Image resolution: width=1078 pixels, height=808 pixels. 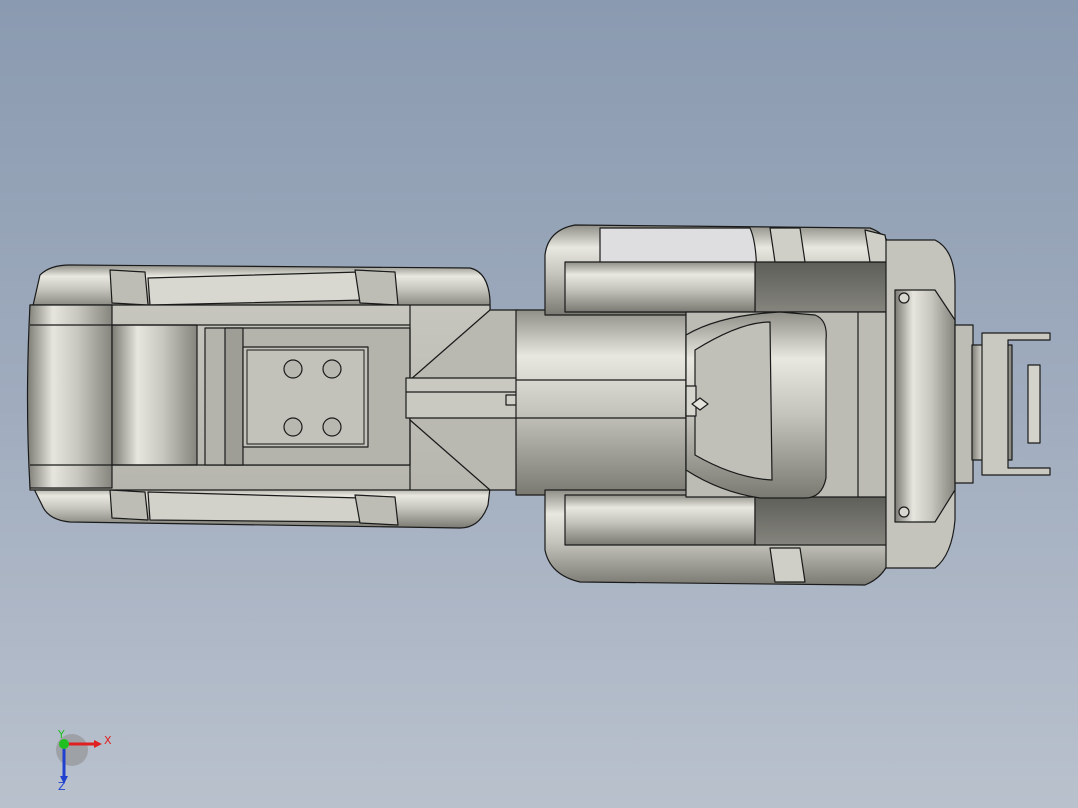 What do you see at coordinates (61, 734) in the screenshot?
I see `y-axis-label: Y` at bounding box center [61, 734].